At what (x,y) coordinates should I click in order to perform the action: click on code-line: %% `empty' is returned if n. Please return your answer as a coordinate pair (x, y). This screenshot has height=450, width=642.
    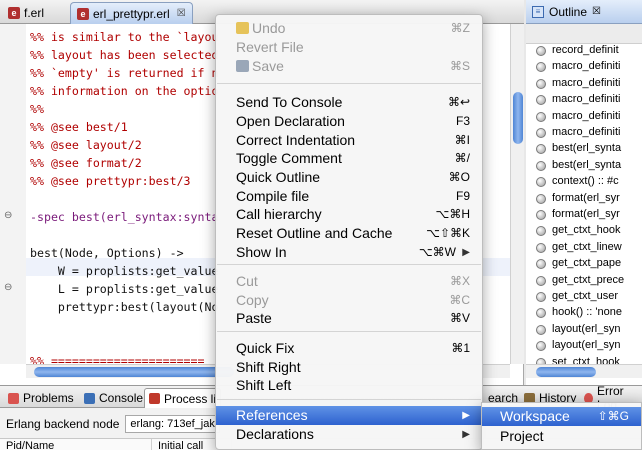
    Looking at the image, I should click on (124, 73).